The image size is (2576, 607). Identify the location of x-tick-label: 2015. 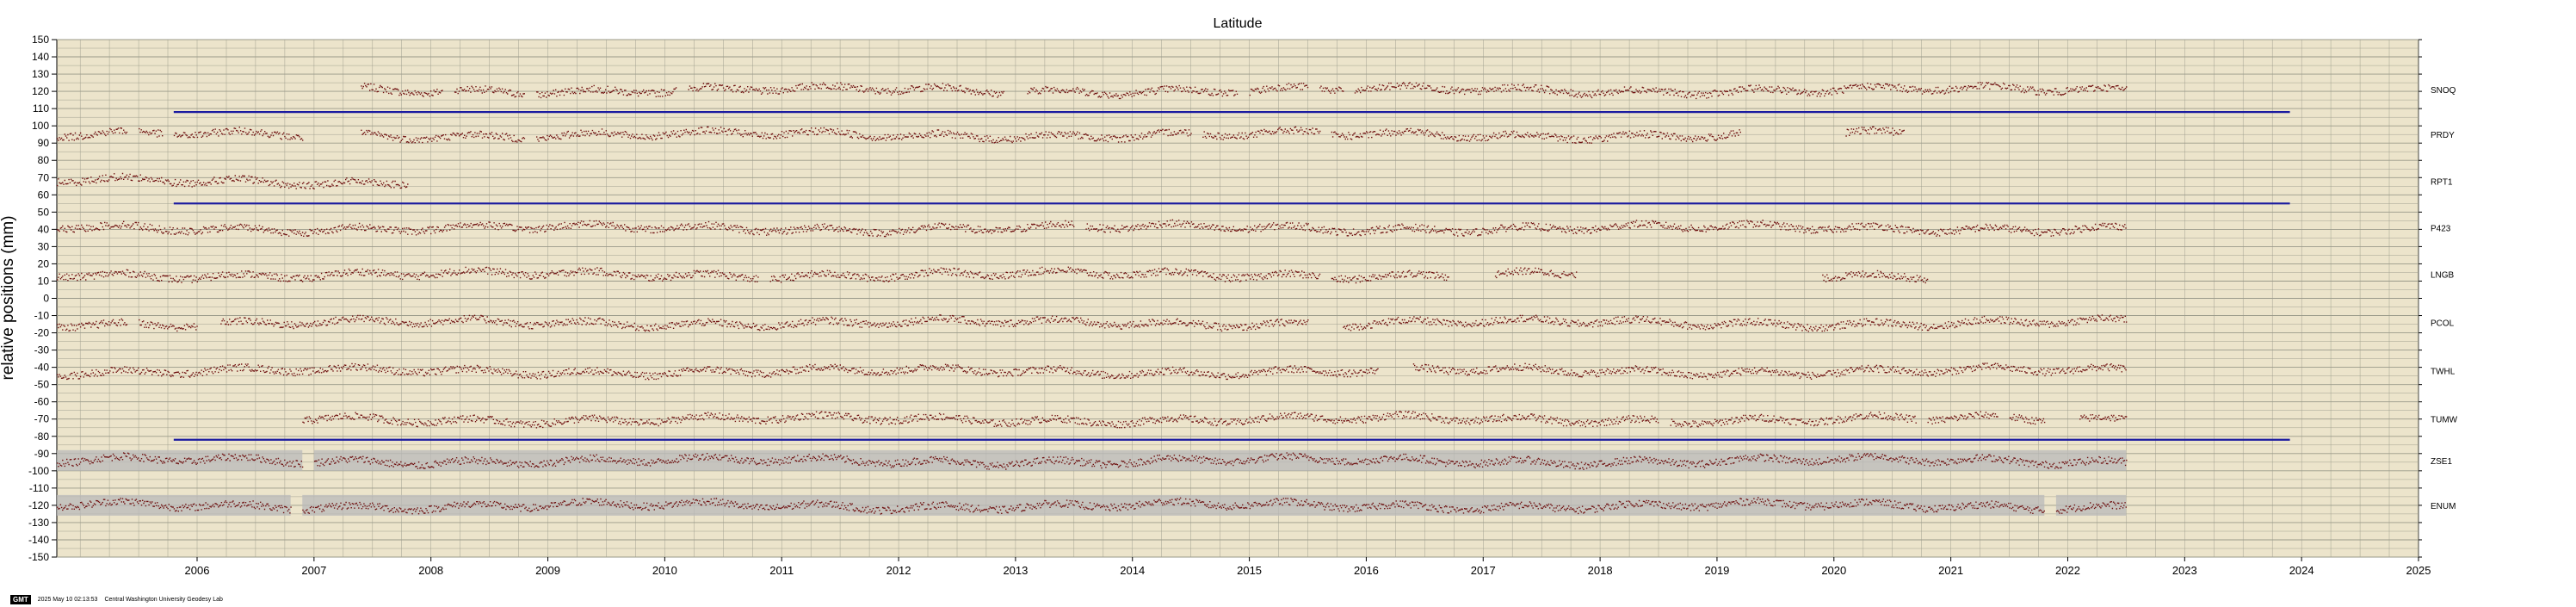
(1249, 570).